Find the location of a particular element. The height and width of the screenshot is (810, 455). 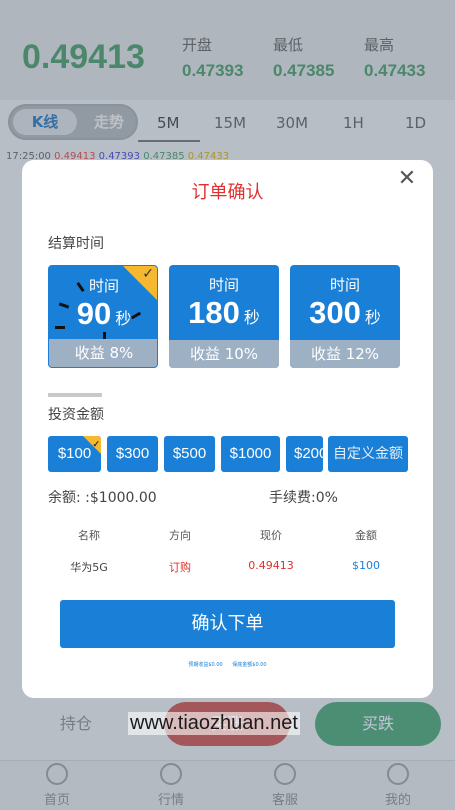

col-header-amount: 金额 is located at coordinates (366, 535).